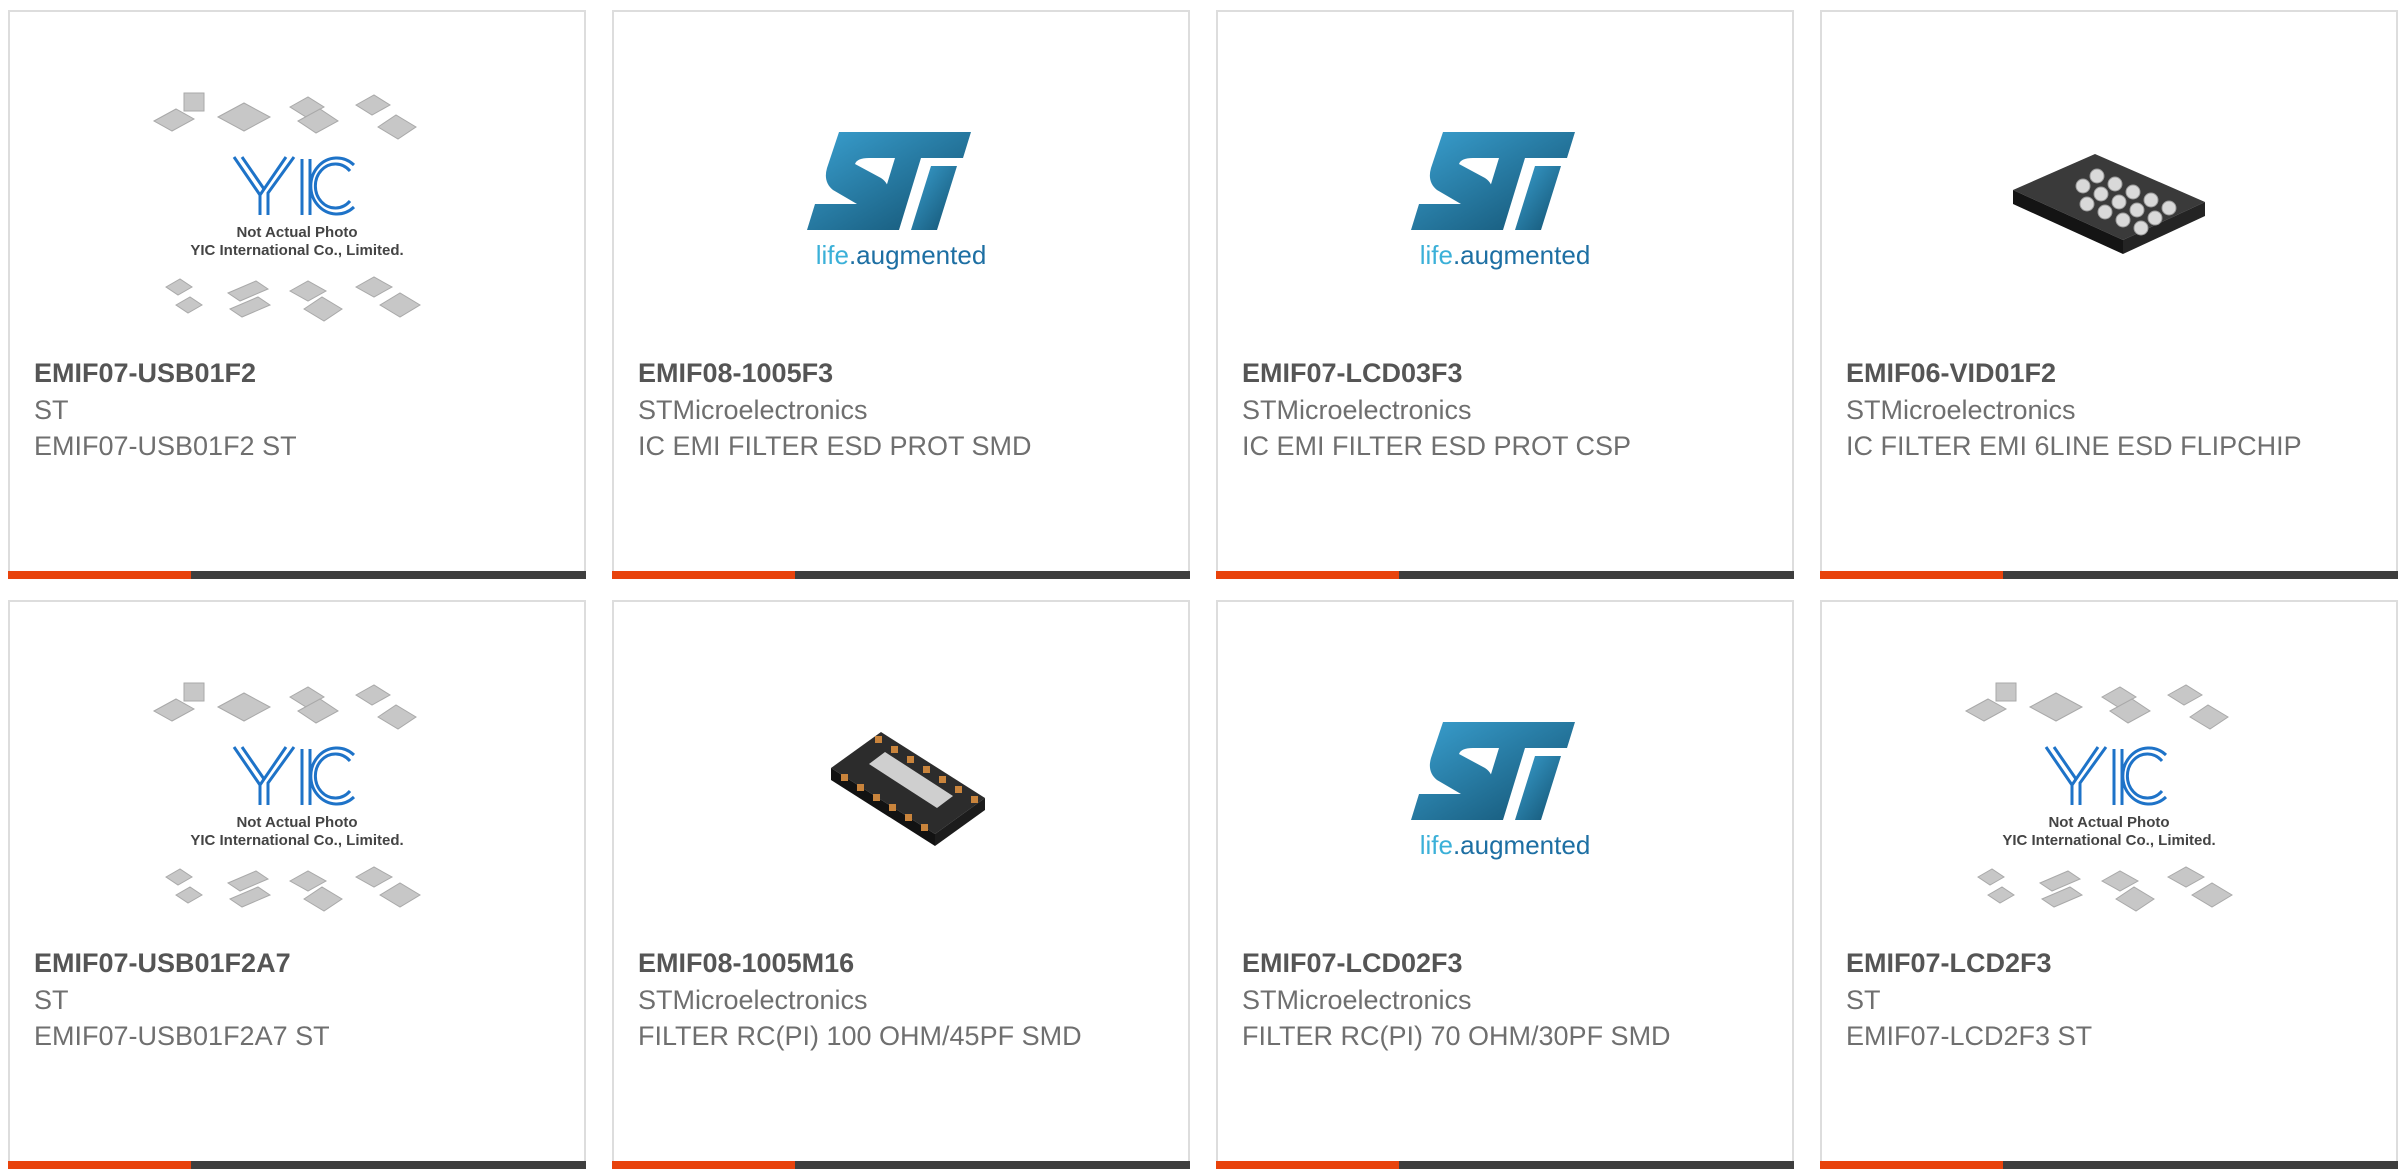 The image size is (2400, 1169). Describe the element at coordinates (901, 373) in the screenshot. I see `part-number: EMIF08-1005F3` at that location.